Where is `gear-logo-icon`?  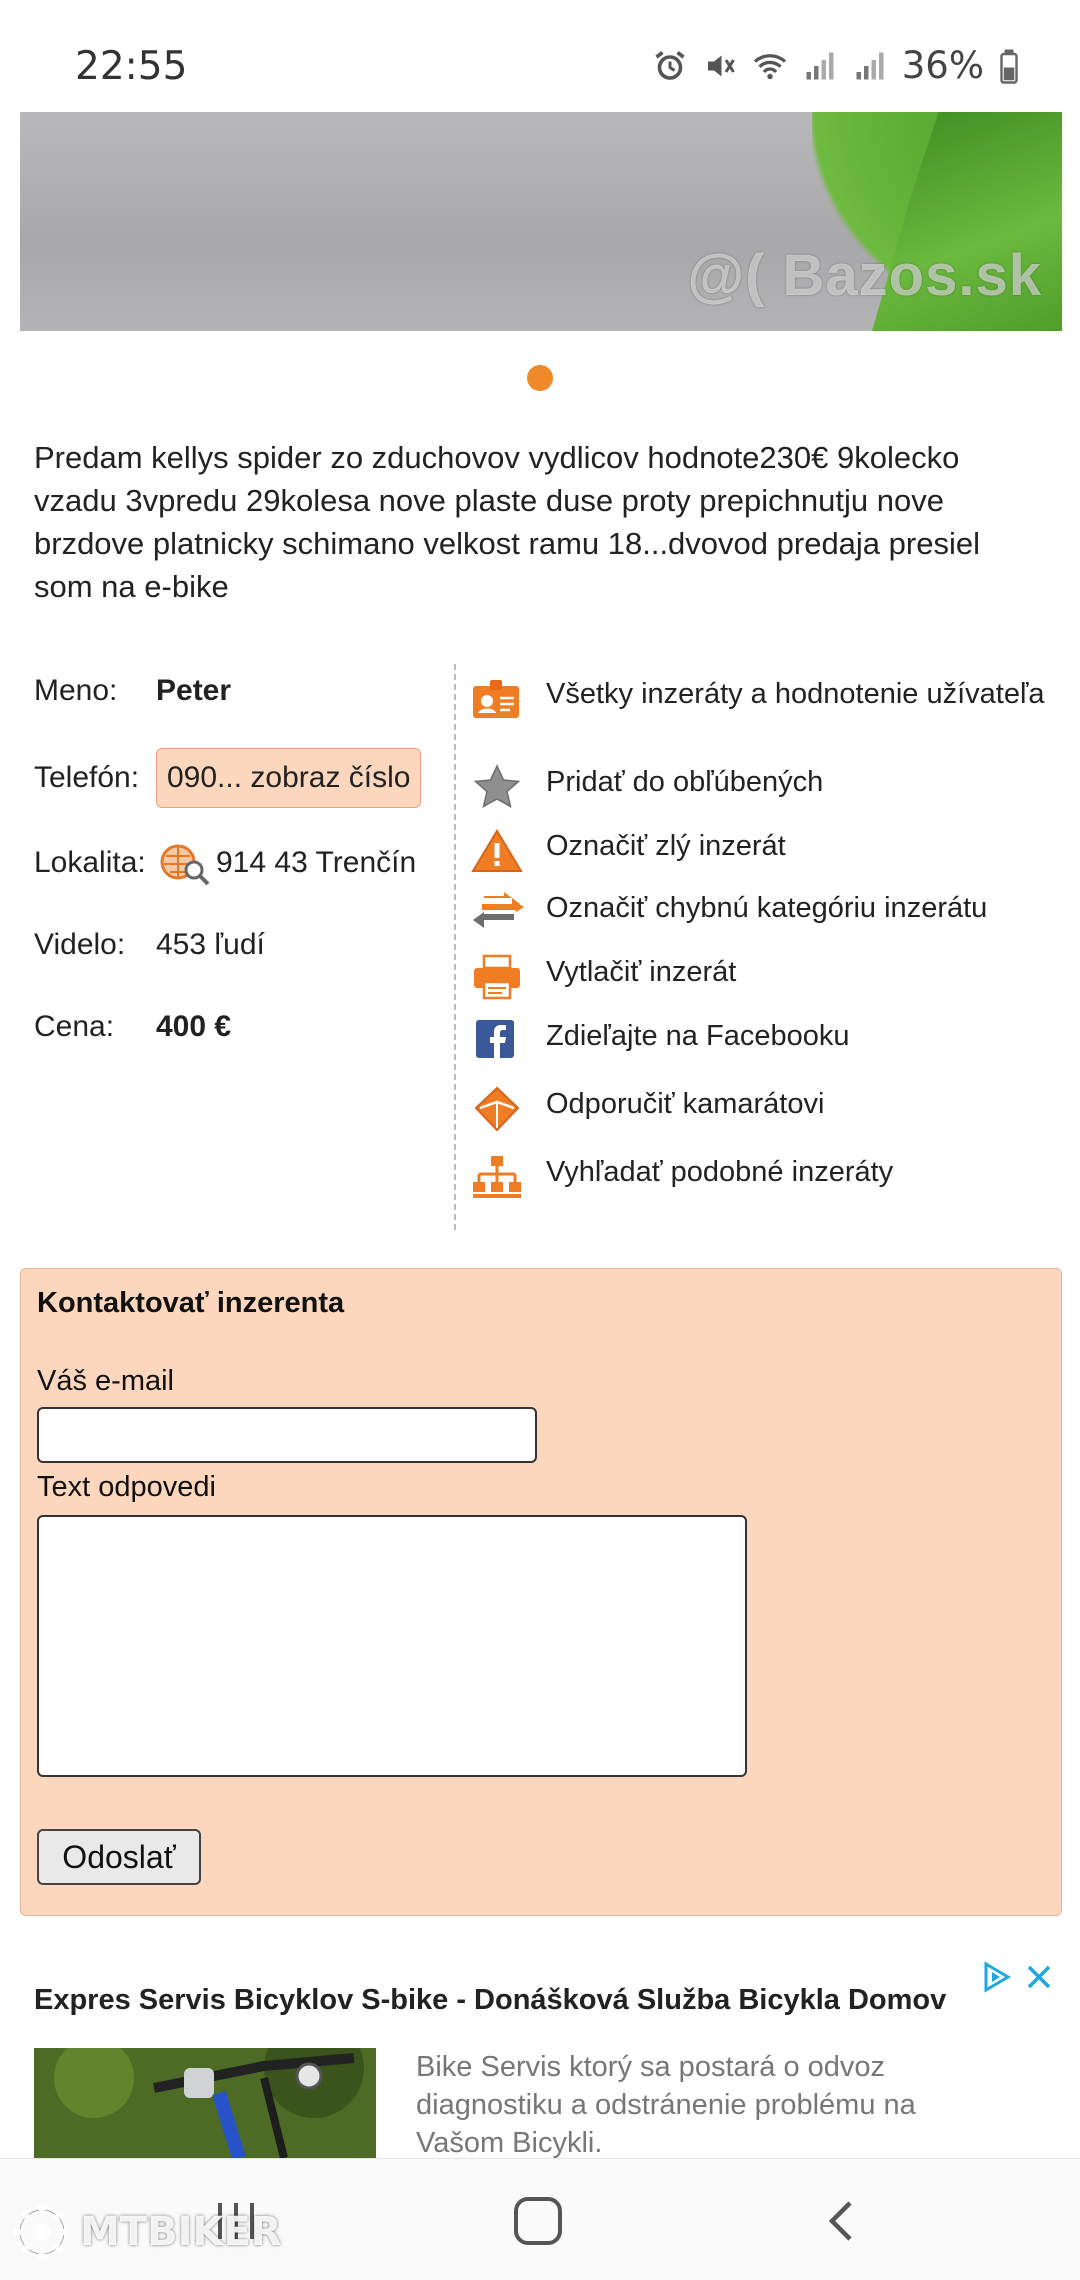
gear-logo-icon is located at coordinates (42, 2232).